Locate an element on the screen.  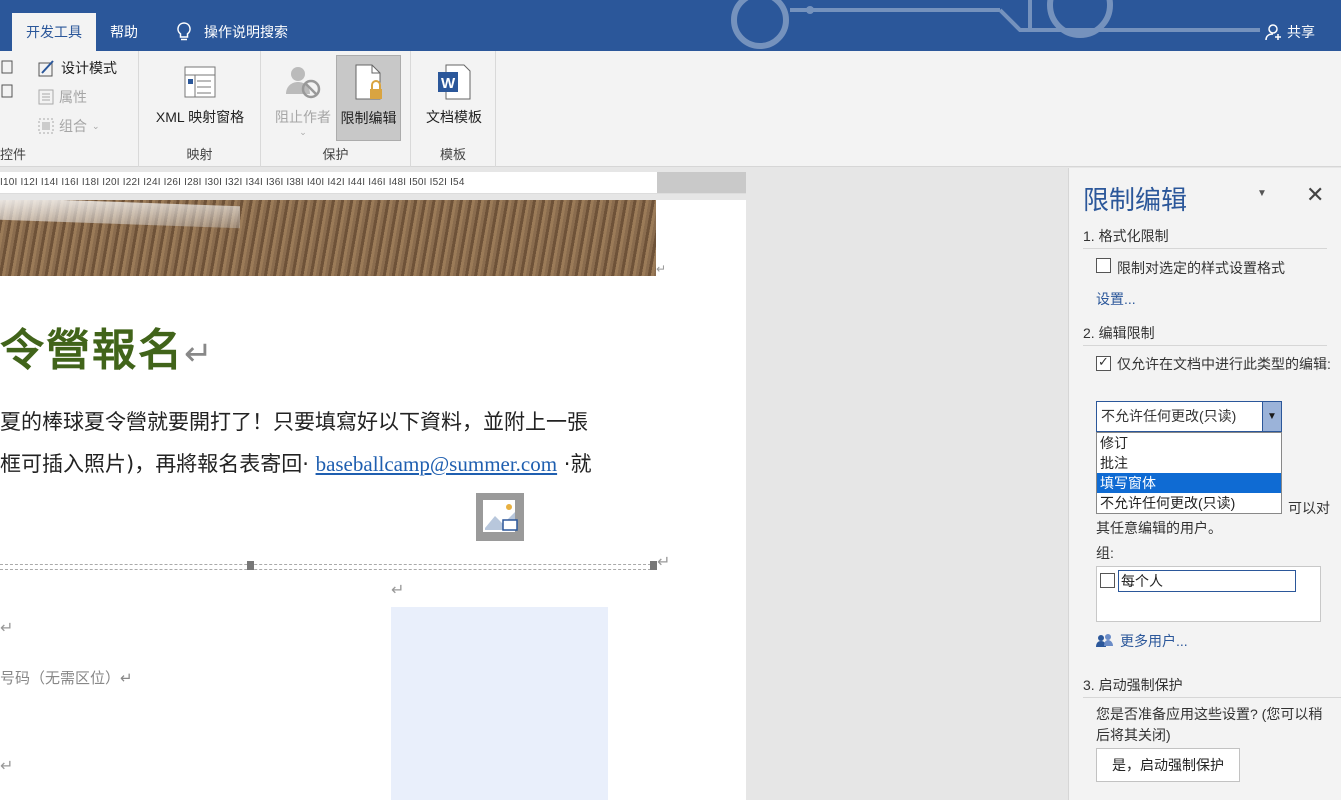
email-link: baseballcamp@summer.com is located at coordinates (437, 464).